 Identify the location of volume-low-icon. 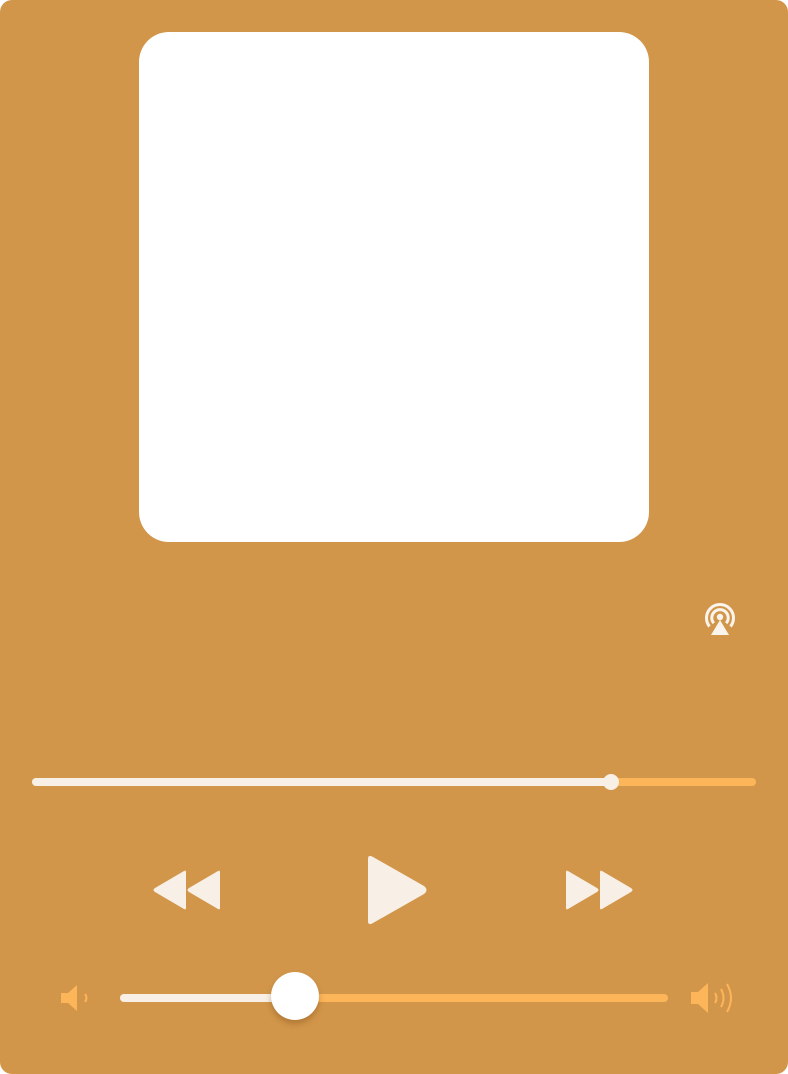
(74, 998).